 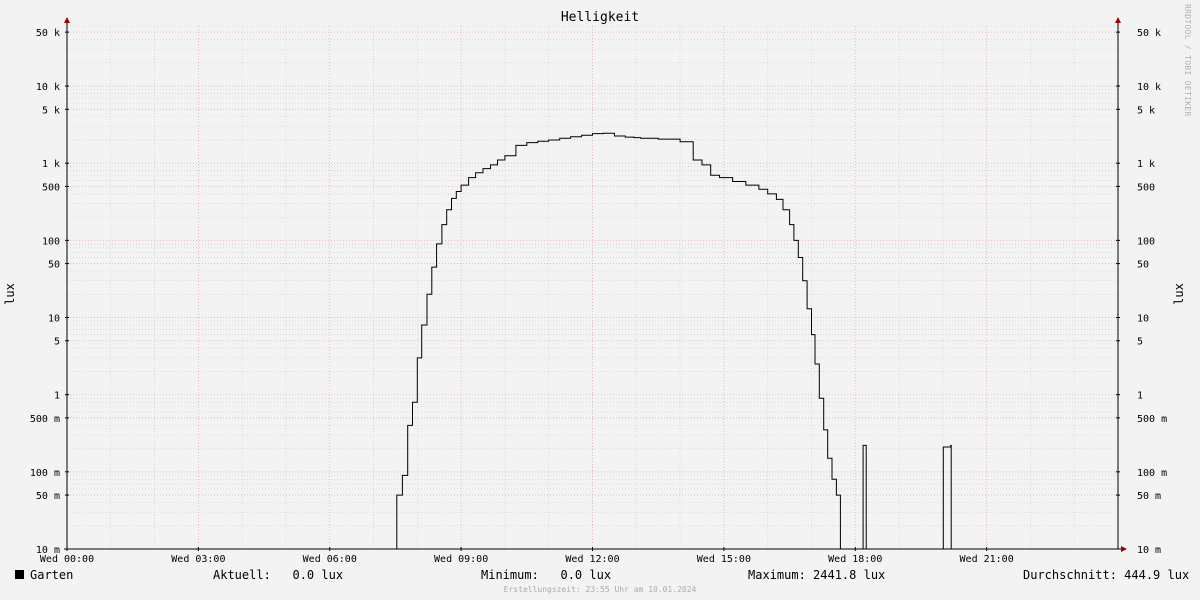 What do you see at coordinates (1140, 342) in the screenshot?
I see `y-tick-label-right: 5` at bounding box center [1140, 342].